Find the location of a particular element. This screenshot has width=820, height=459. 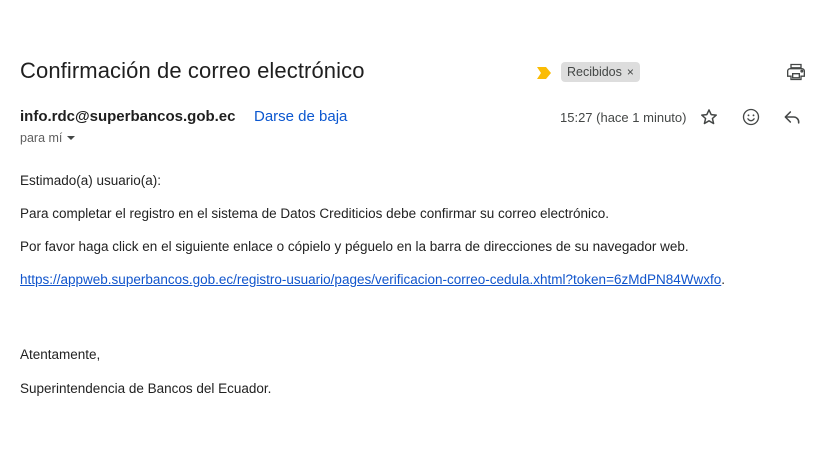

remove-label-button: × is located at coordinates (630, 72).